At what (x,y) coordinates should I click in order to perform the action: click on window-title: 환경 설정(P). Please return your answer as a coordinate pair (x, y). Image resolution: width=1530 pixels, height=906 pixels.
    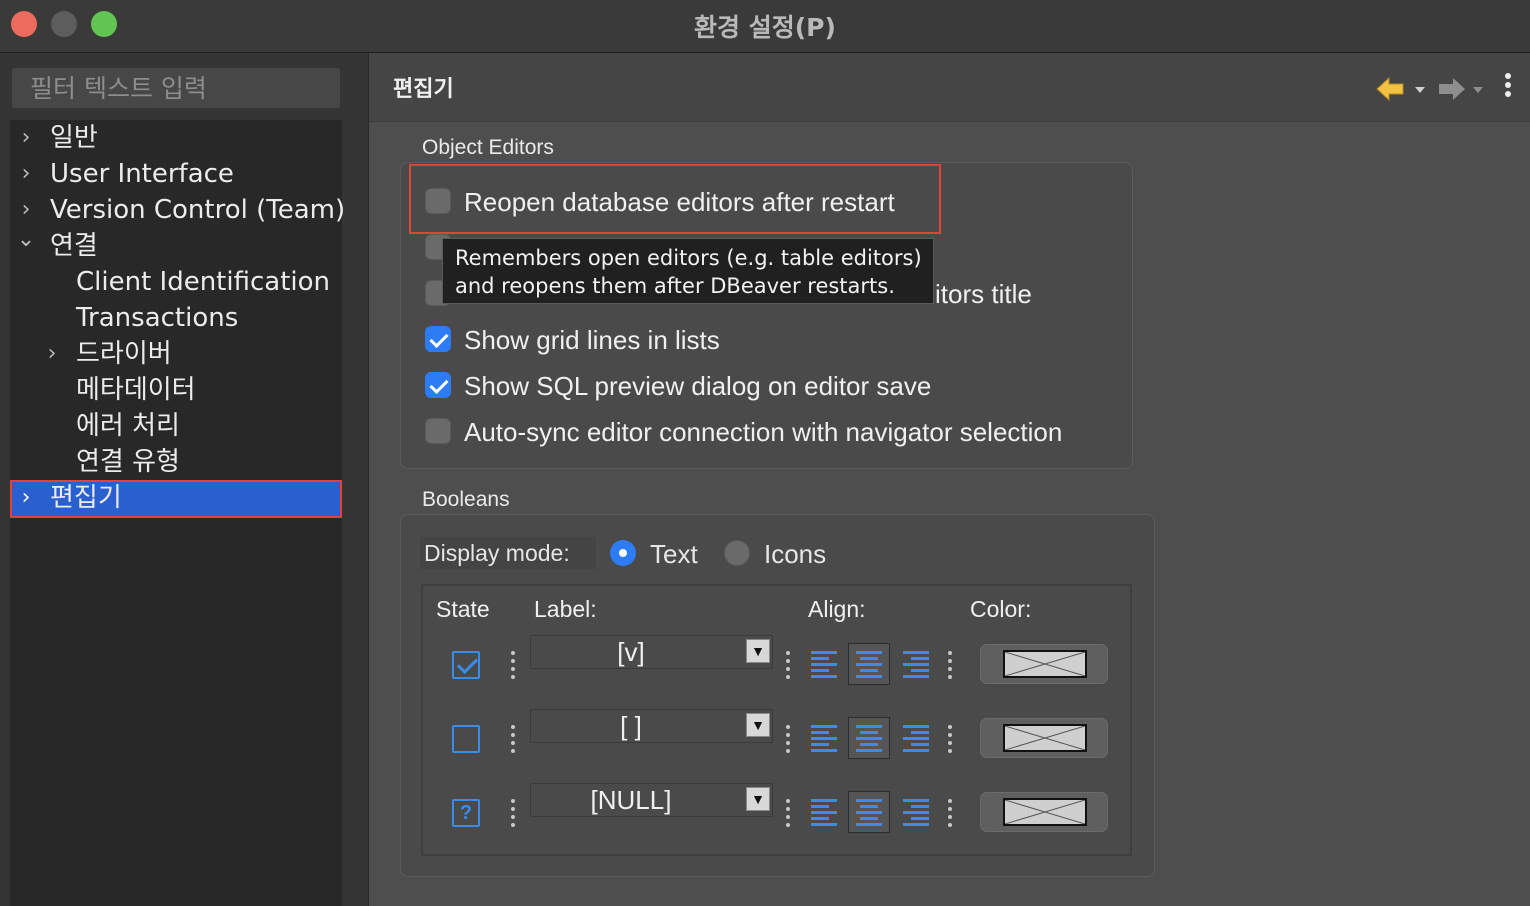
    Looking at the image, I should click on (765, 27).